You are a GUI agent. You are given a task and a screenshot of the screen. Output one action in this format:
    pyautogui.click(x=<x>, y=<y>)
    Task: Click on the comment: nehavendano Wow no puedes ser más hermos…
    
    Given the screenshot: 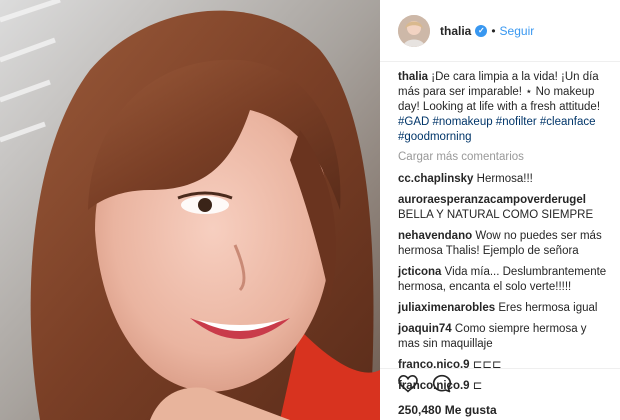 What is the action you would take?
    pyautogui.click(x=504, y=244)
    